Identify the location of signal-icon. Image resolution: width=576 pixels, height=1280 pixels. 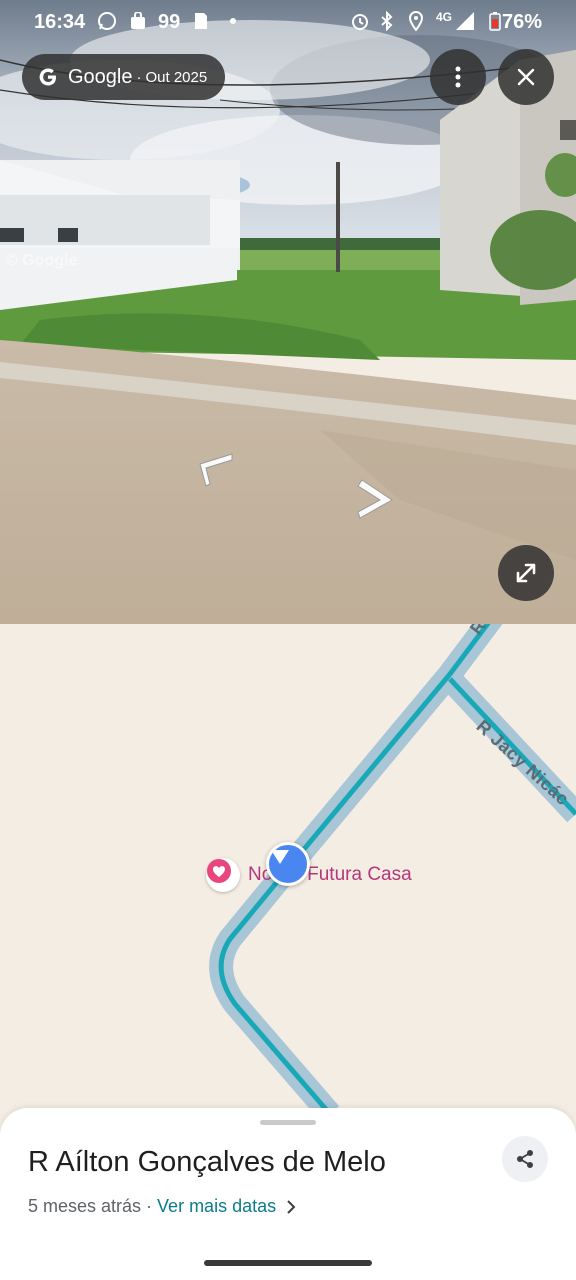
(465, 21).